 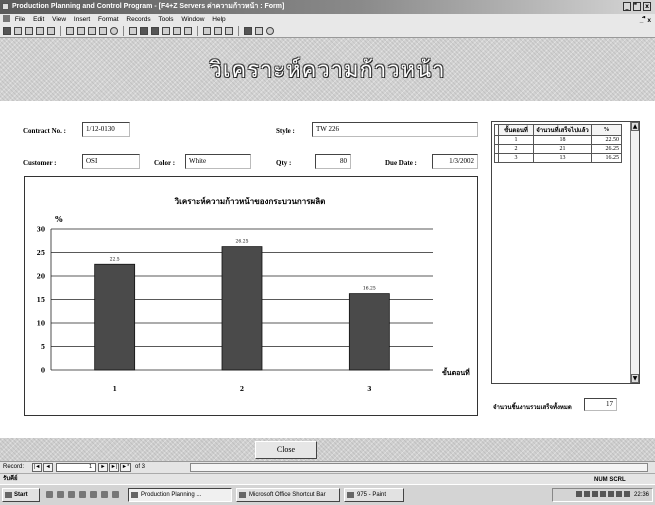 What do you see at coordinates (93, 494) in the screenshot?
I see `quicklaunch-media-icon` at bounding box center [93, 494].